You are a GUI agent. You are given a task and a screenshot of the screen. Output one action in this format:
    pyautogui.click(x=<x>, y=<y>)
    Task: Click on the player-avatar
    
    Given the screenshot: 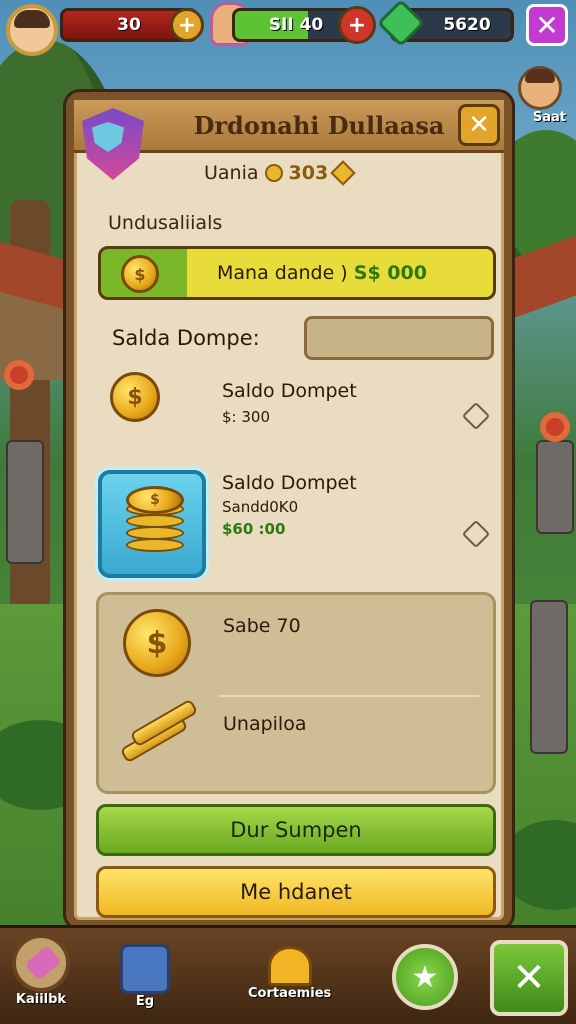 What is the action you would take?
    pyautogui.click(x=32, y=30)
    